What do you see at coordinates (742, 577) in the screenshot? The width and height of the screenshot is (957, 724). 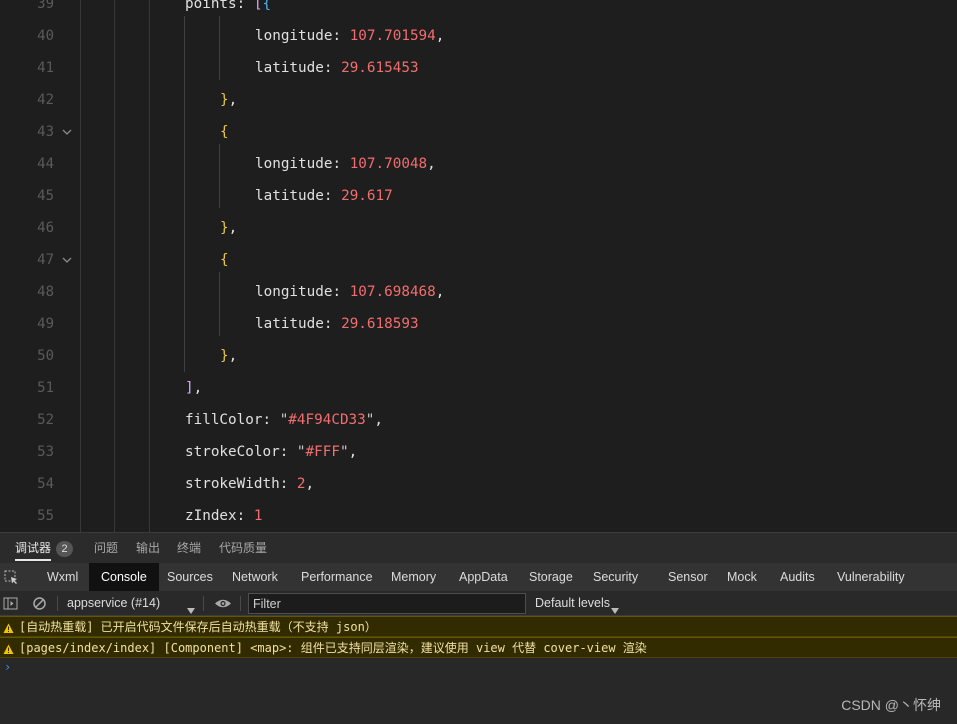 I see `tab-mock: Mock` at bounding box center [742, 577].